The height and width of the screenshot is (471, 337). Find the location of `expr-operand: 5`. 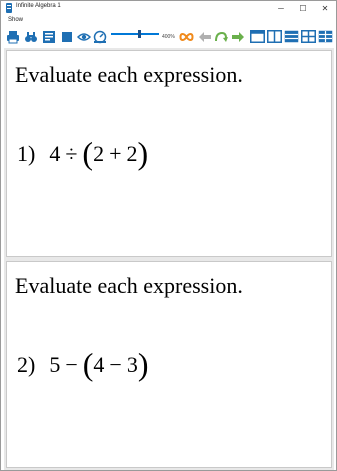

expr-operand: 5 is located at coordinates (55, 364).